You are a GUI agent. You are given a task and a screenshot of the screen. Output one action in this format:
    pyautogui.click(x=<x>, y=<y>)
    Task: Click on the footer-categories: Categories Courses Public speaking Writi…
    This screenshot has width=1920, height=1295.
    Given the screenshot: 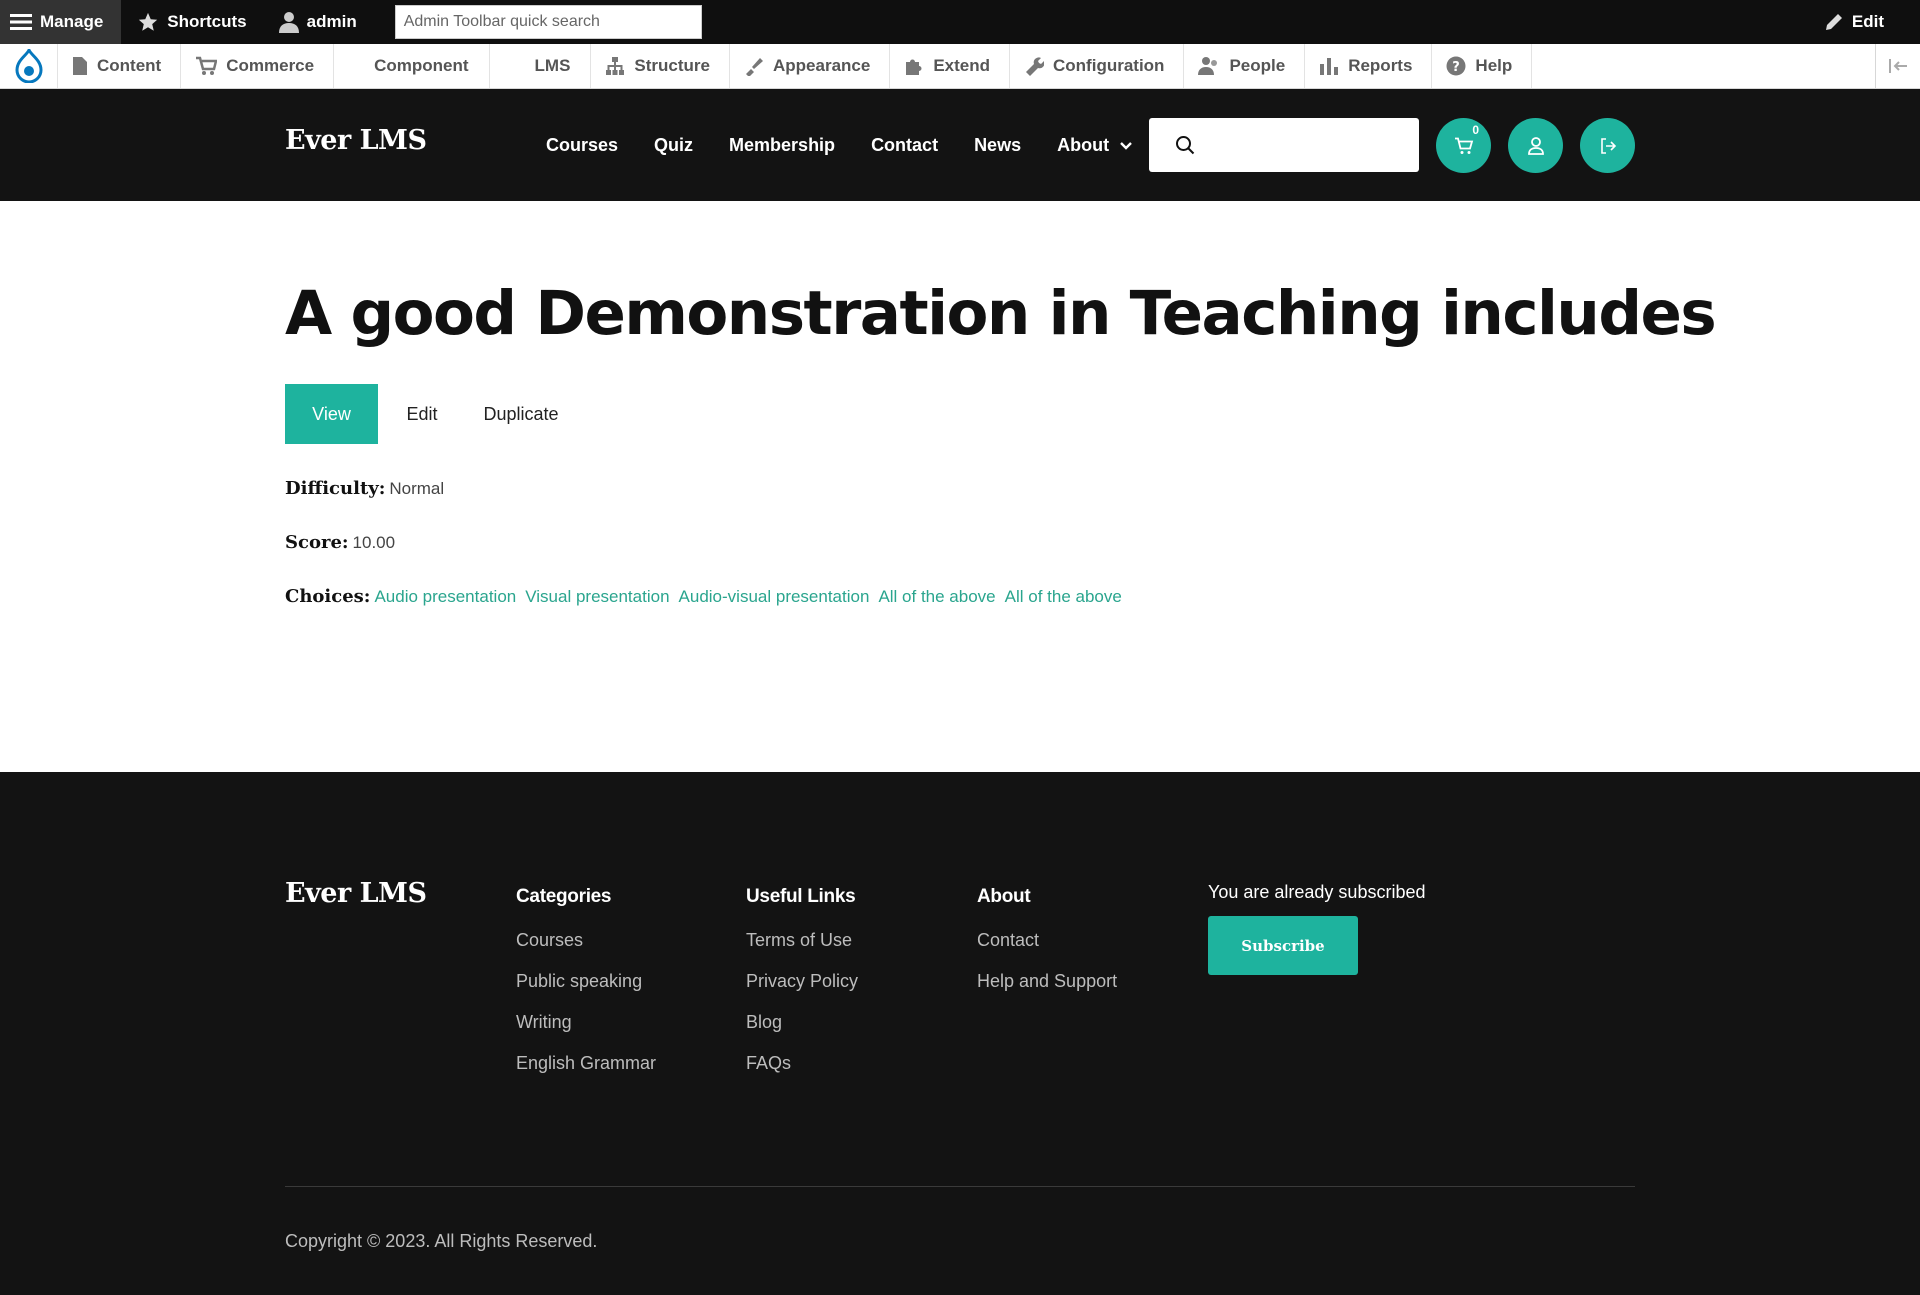 What is the action you would take?
    pyautogui.click(x=586, y=989)
    